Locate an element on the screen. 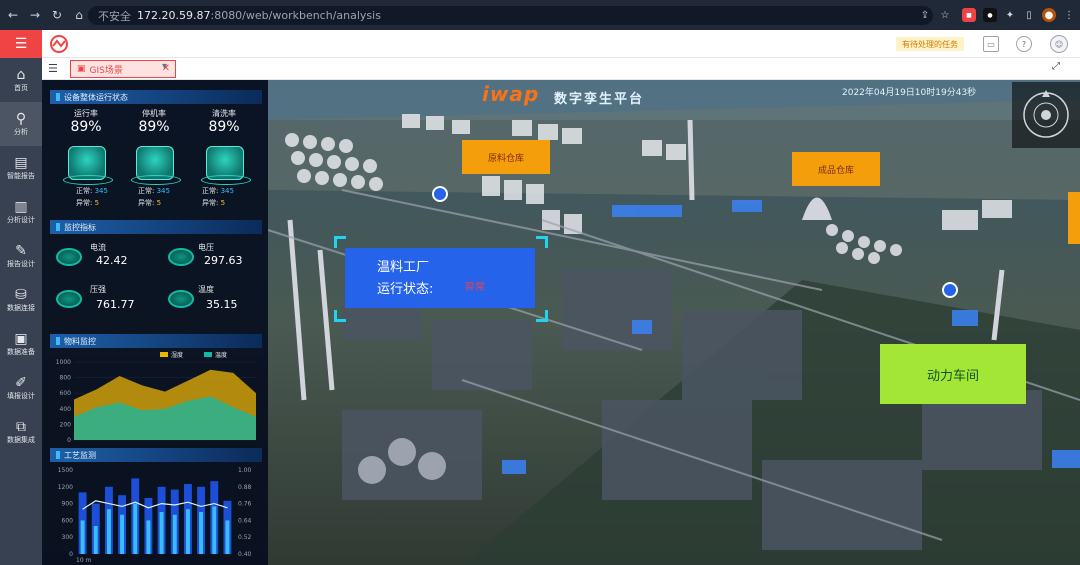 The image size is (1080, 565). monitor-value-current: 42.42 is located at coordinates (112, 260).